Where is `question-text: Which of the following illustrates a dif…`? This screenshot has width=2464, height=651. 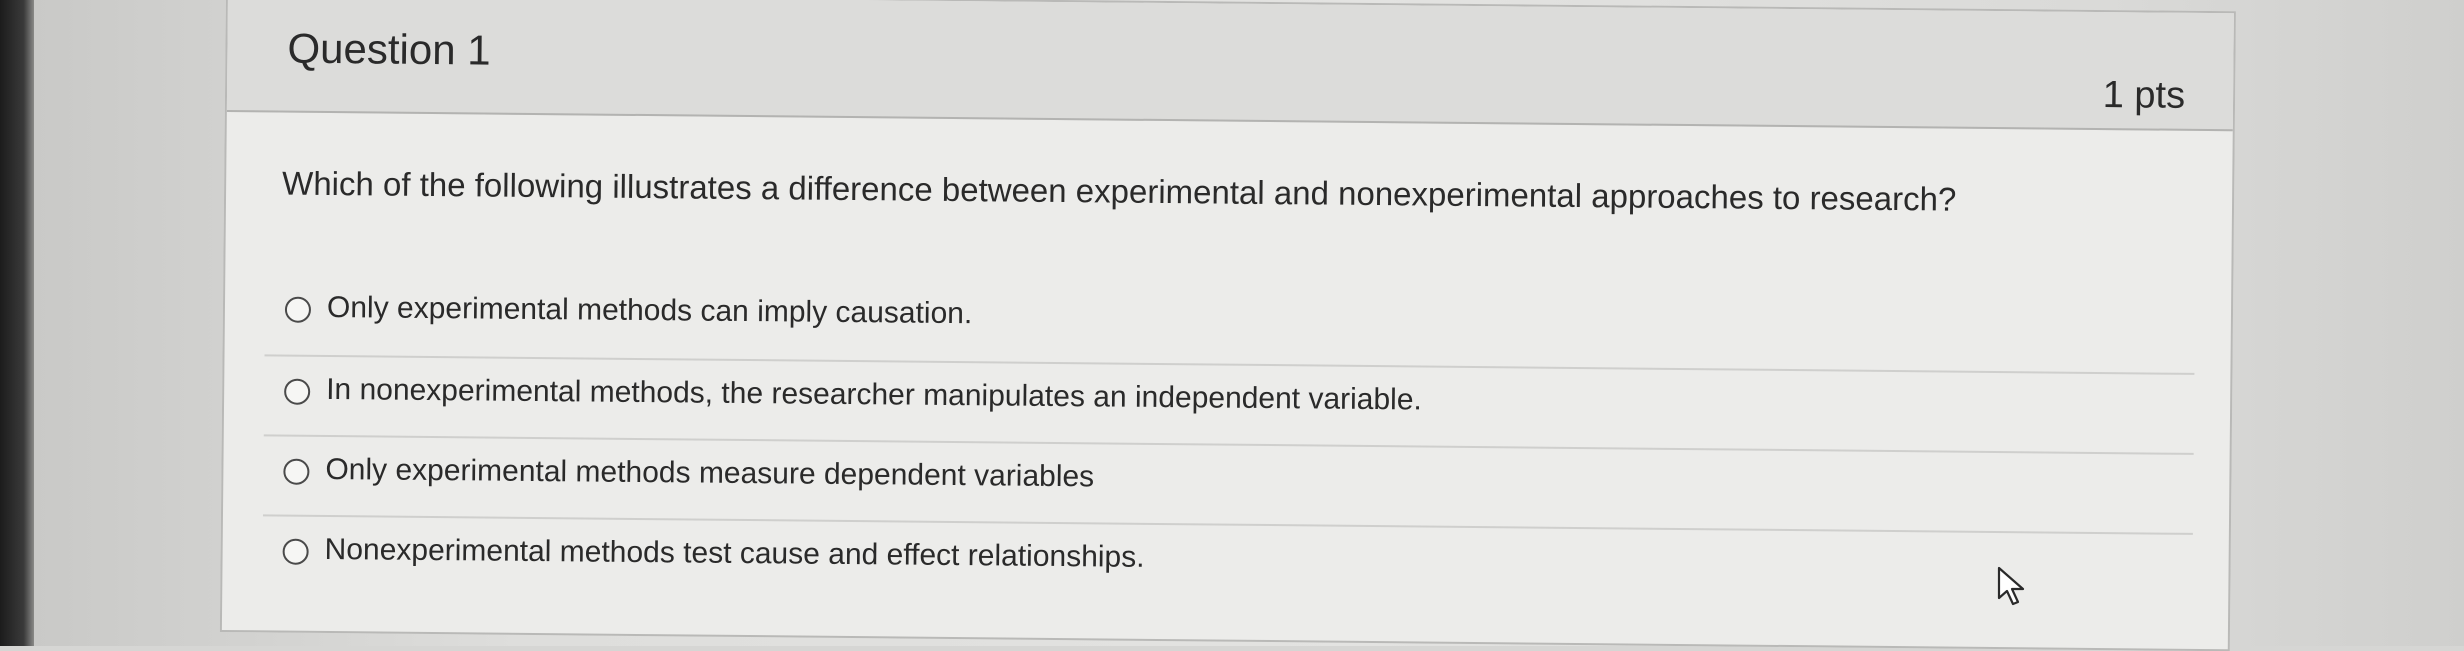 question-text: Which of the following illustrates a dif… is located at coordinates (1119, 191).